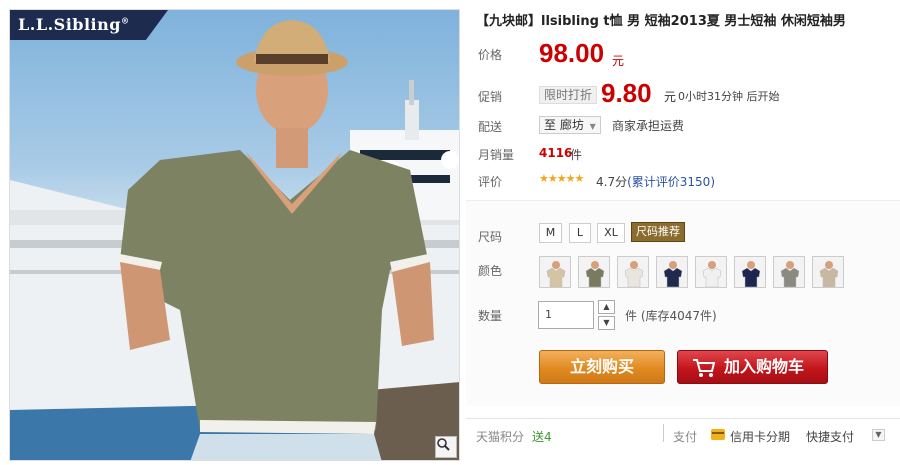 Image resolution: width=900 pixels, height=465 pixels. Describe the element at coordinates (561, 178) in the screenshot. I see `rating-stars-icon: ★★★★★` at that location.